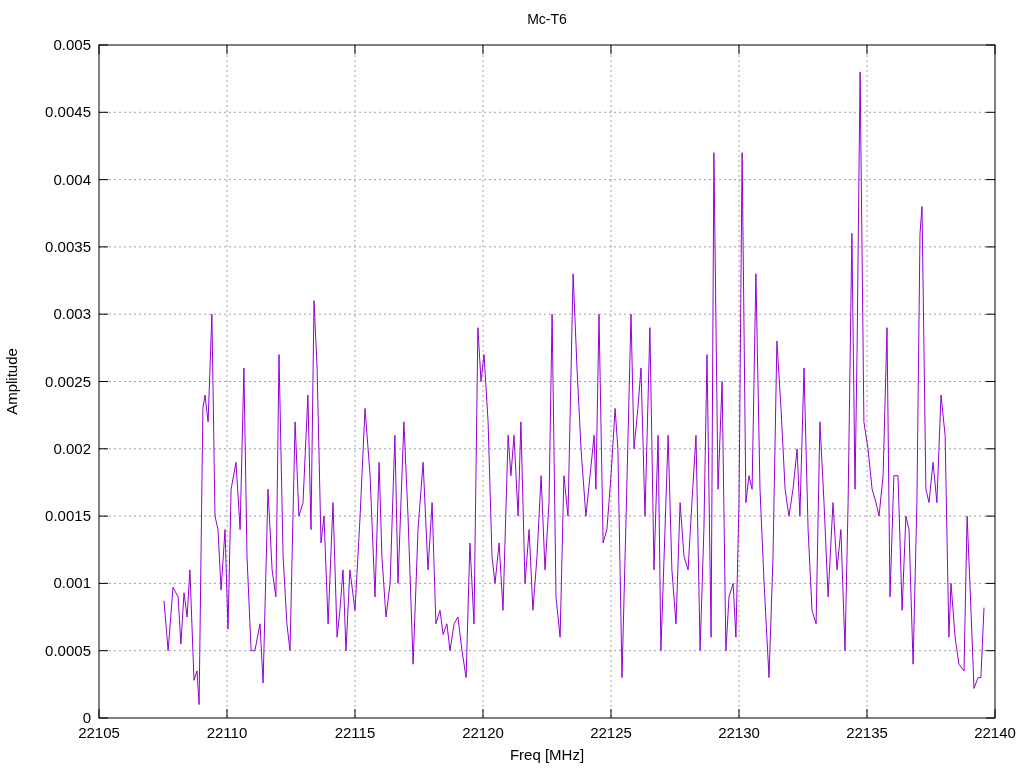 Image resolution: width=1024 pixels, height=768 pixels. Describe the element at coordinates (547, 754) in the screenshot. I see `x-axis-title: Freq [MHz]` at that location.